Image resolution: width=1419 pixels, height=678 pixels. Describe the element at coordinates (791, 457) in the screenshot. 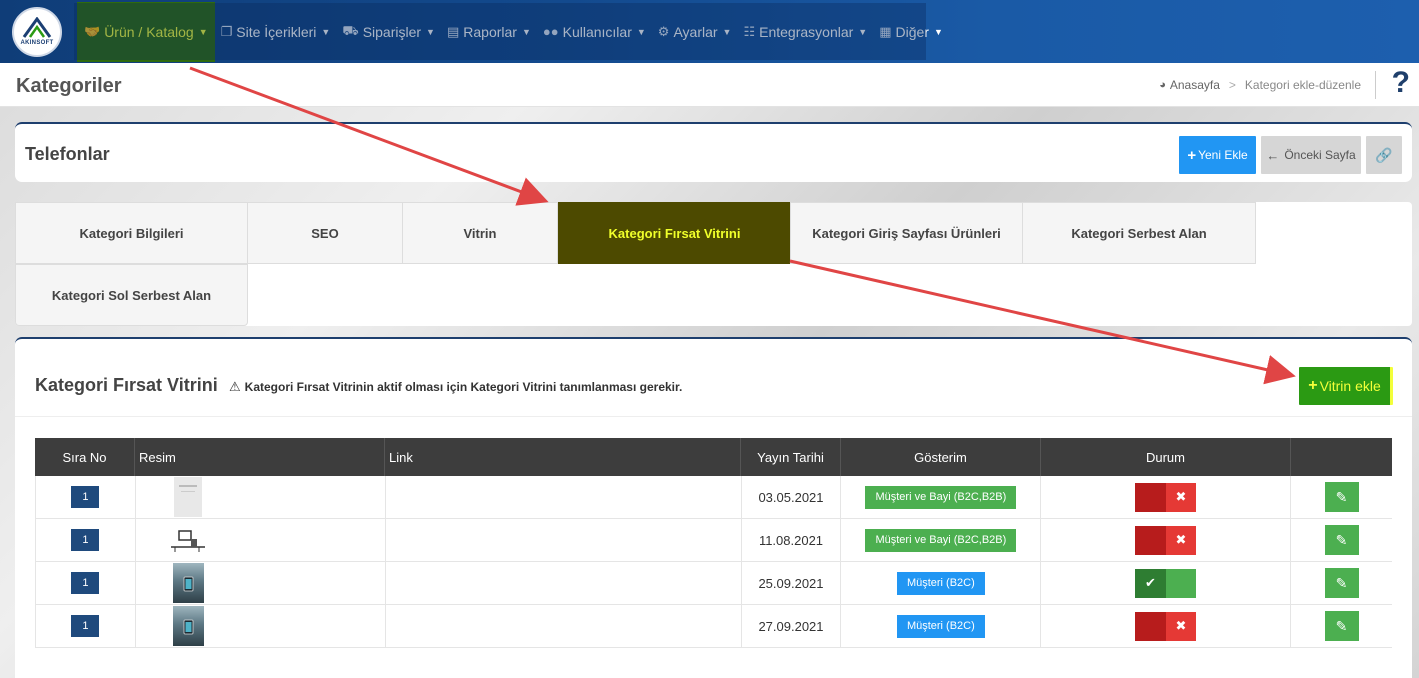

I see `col-yayin-tarihi: Yayın Tarihi` at that location.